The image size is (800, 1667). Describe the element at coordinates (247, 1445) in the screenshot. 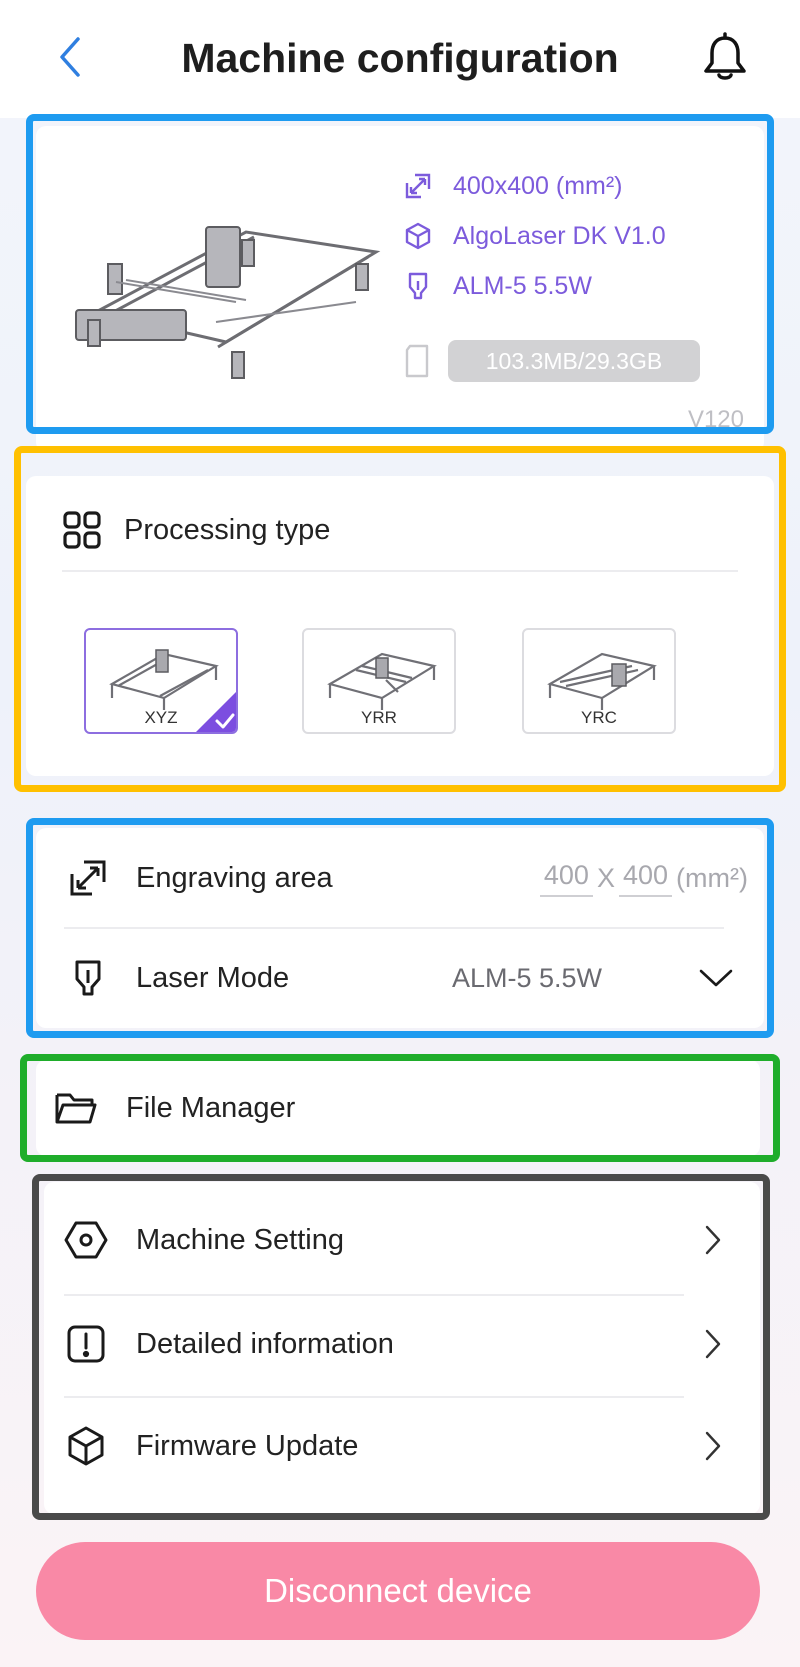

I see `firmware-update-label: Firmware Update` at that location.